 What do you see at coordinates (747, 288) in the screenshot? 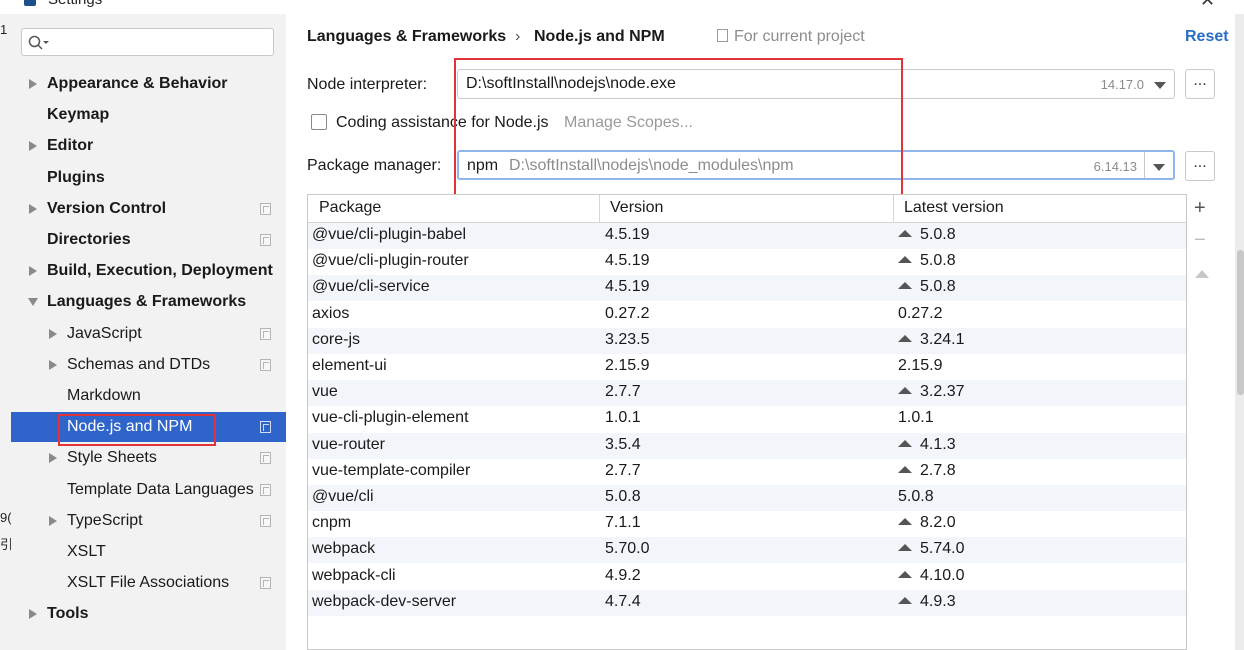
I see `table-row: @vue/cli-service 4.5.19 5.0.8` at bounding box center [747, 288].